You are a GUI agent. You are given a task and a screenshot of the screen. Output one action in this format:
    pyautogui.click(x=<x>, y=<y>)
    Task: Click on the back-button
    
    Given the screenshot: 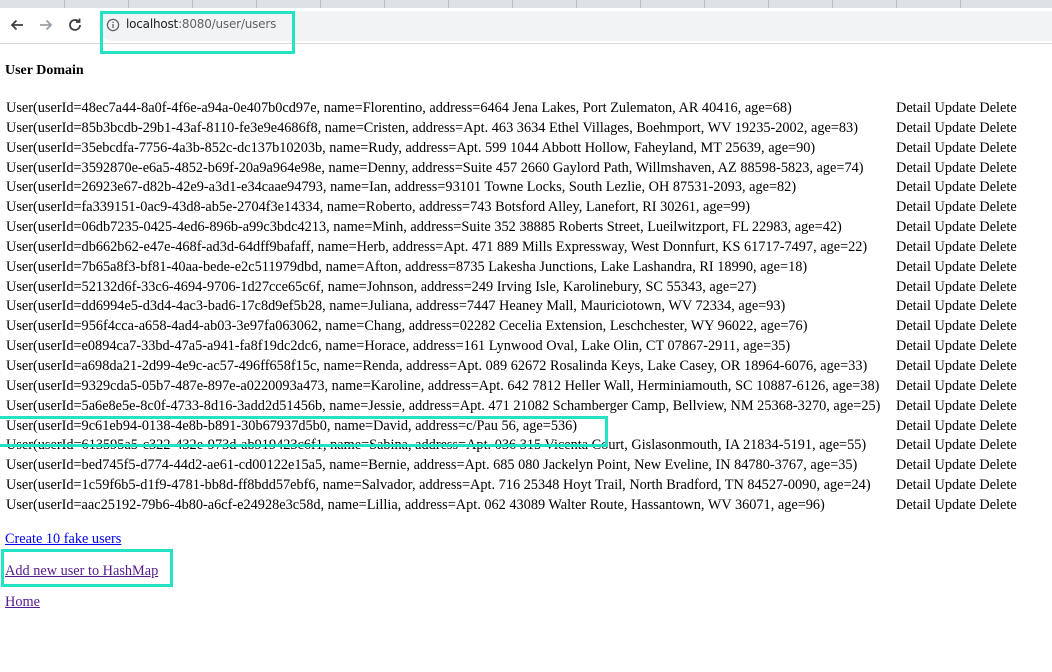 What is the action you would take?
    pyautogui.click(x=17, y=25)
    